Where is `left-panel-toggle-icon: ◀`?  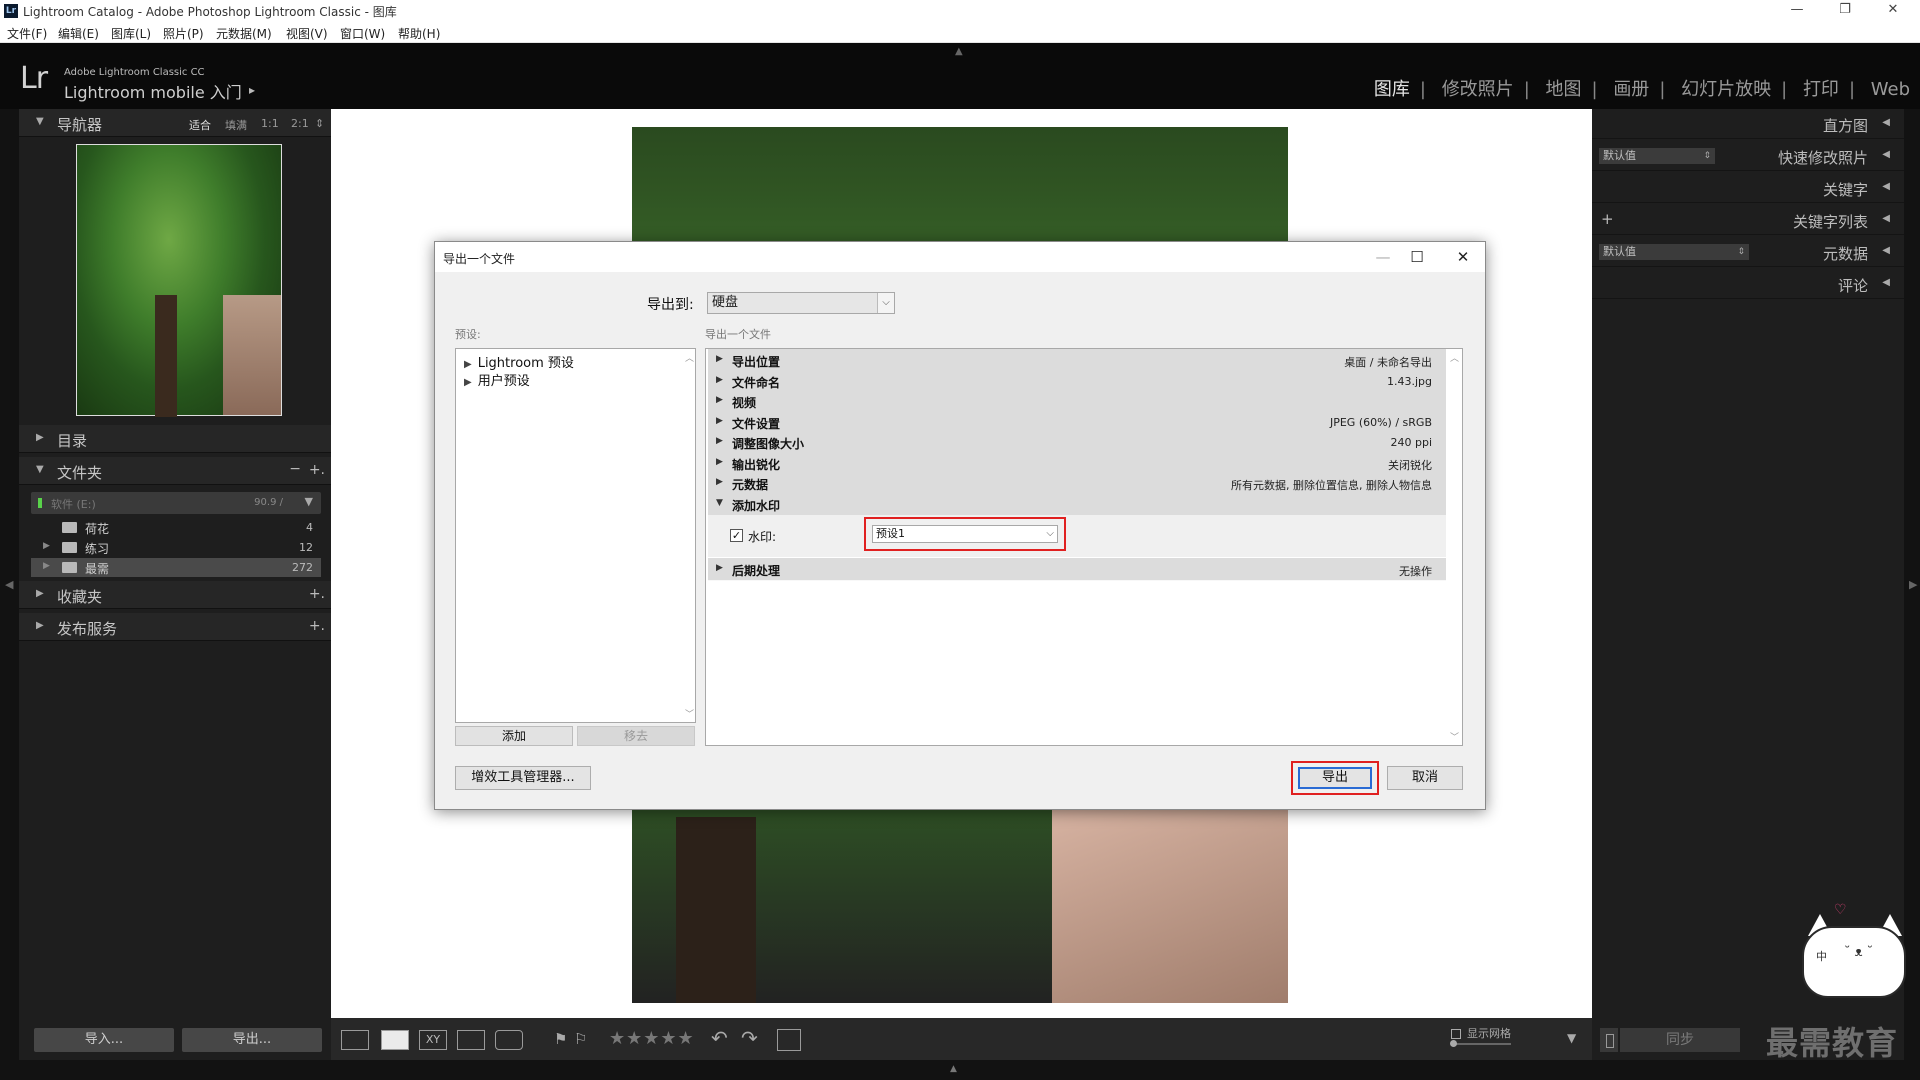 left-panel-toggle-icon: ◀ is located at coordinates (9, 584).